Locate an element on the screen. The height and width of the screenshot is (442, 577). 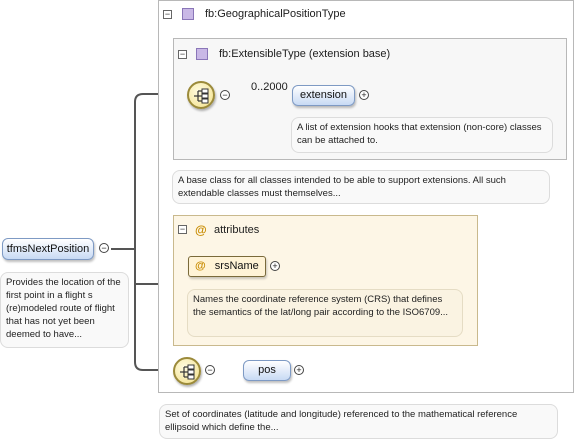
collapse-sequence-button: − is located at coordinates (225, 95).